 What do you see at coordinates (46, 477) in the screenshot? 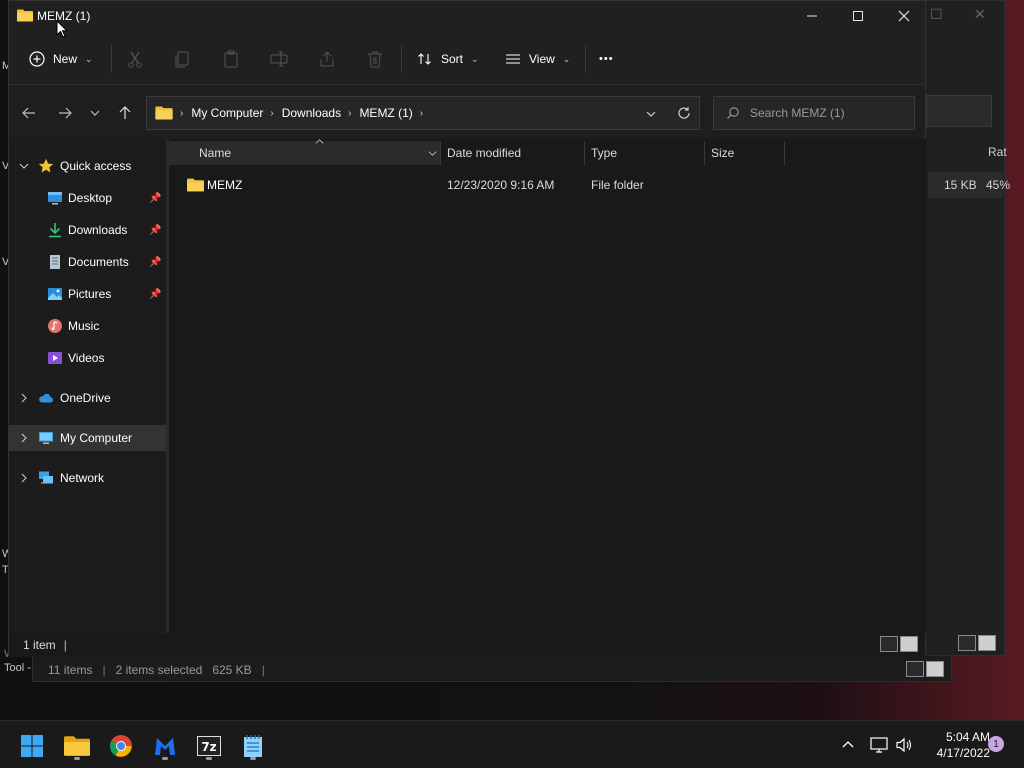
I see `network-icon` at bounding box center [46, 477].